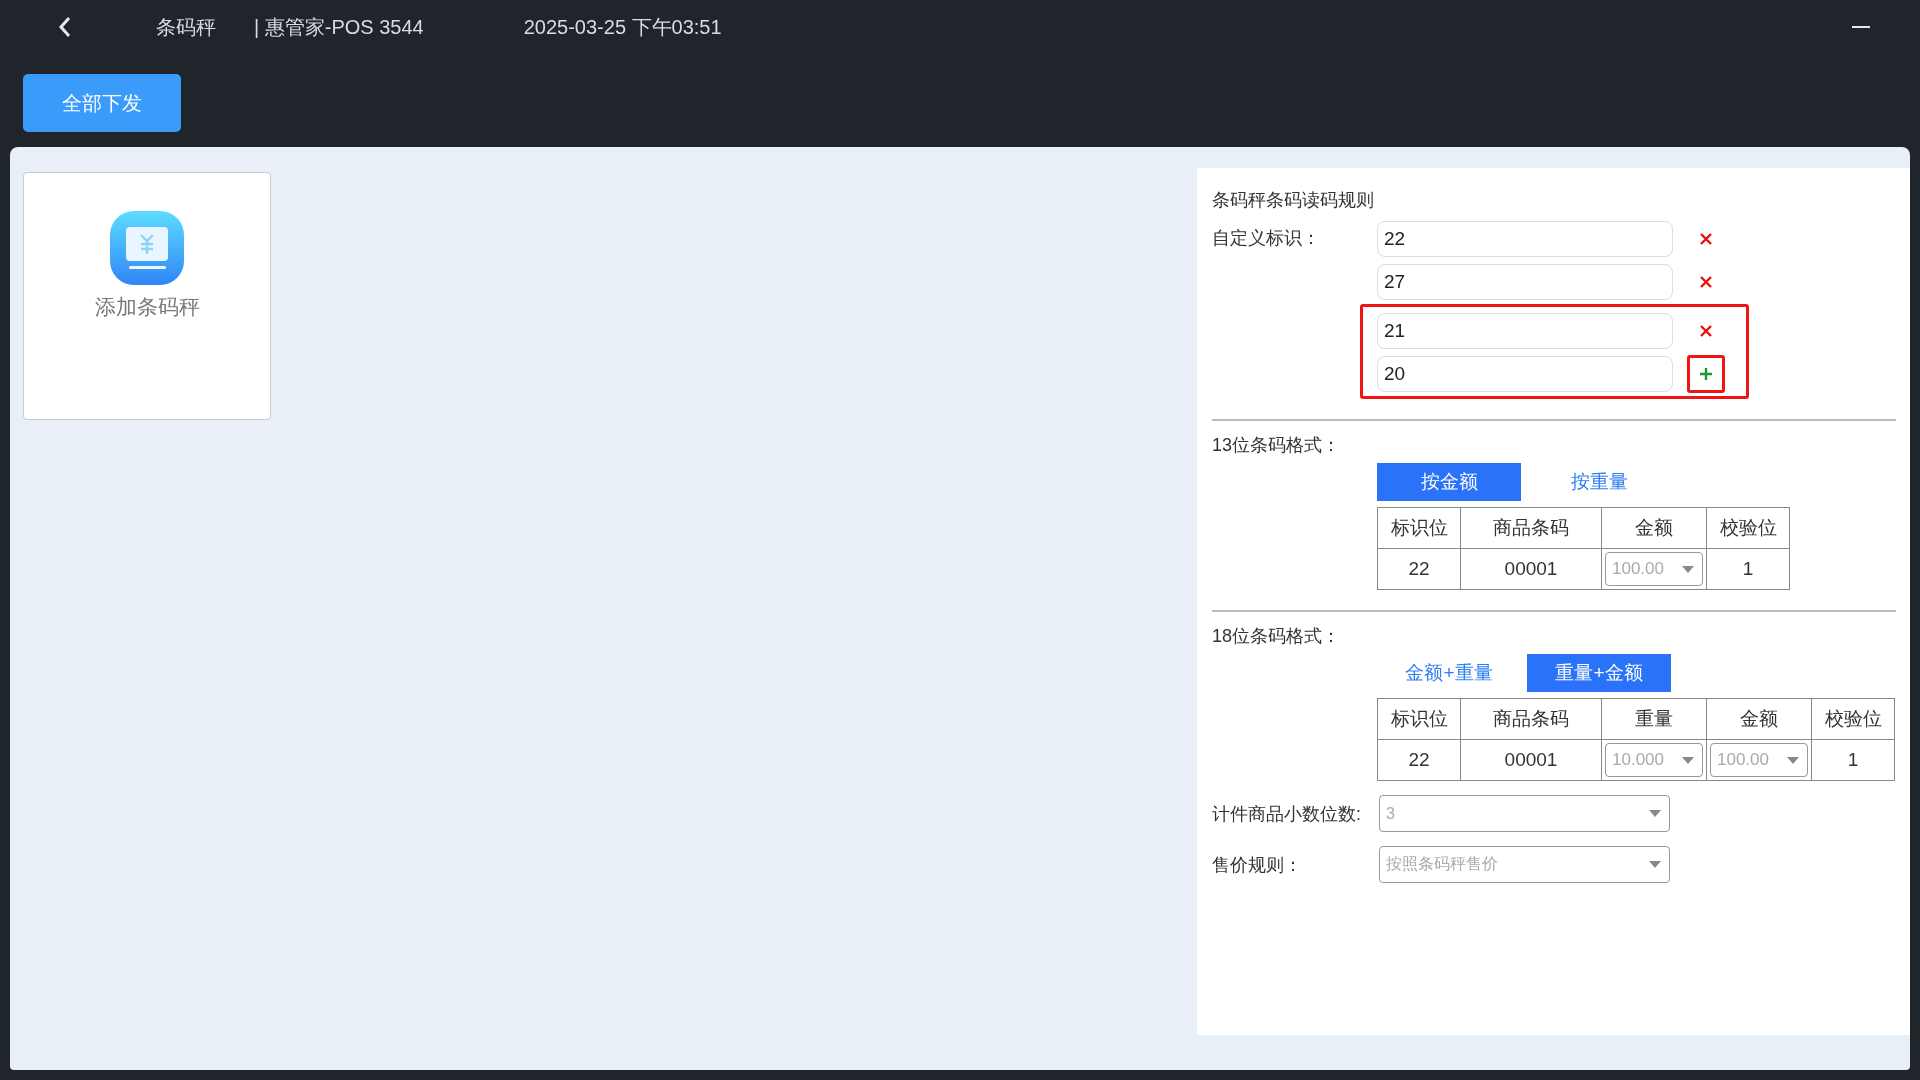  What do you see at coordinates (339, 27) in the screenshot?
I see `store-name: | 惠管家-POS 3544` at bounding box center [339, 27].